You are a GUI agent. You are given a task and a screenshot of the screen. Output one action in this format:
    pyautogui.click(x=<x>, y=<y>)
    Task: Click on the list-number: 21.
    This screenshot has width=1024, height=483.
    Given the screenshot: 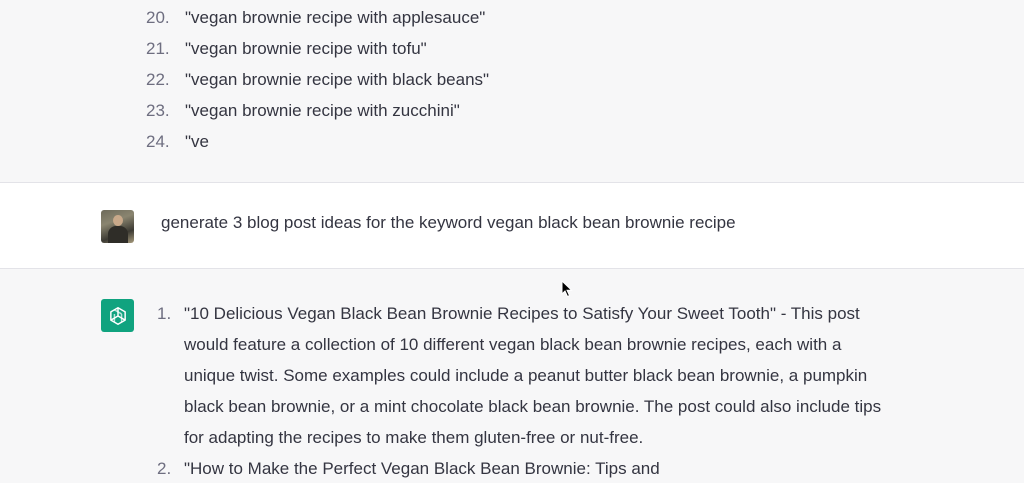 What is the action you would take?
    pyautogui.click(x=158, y=48)
    